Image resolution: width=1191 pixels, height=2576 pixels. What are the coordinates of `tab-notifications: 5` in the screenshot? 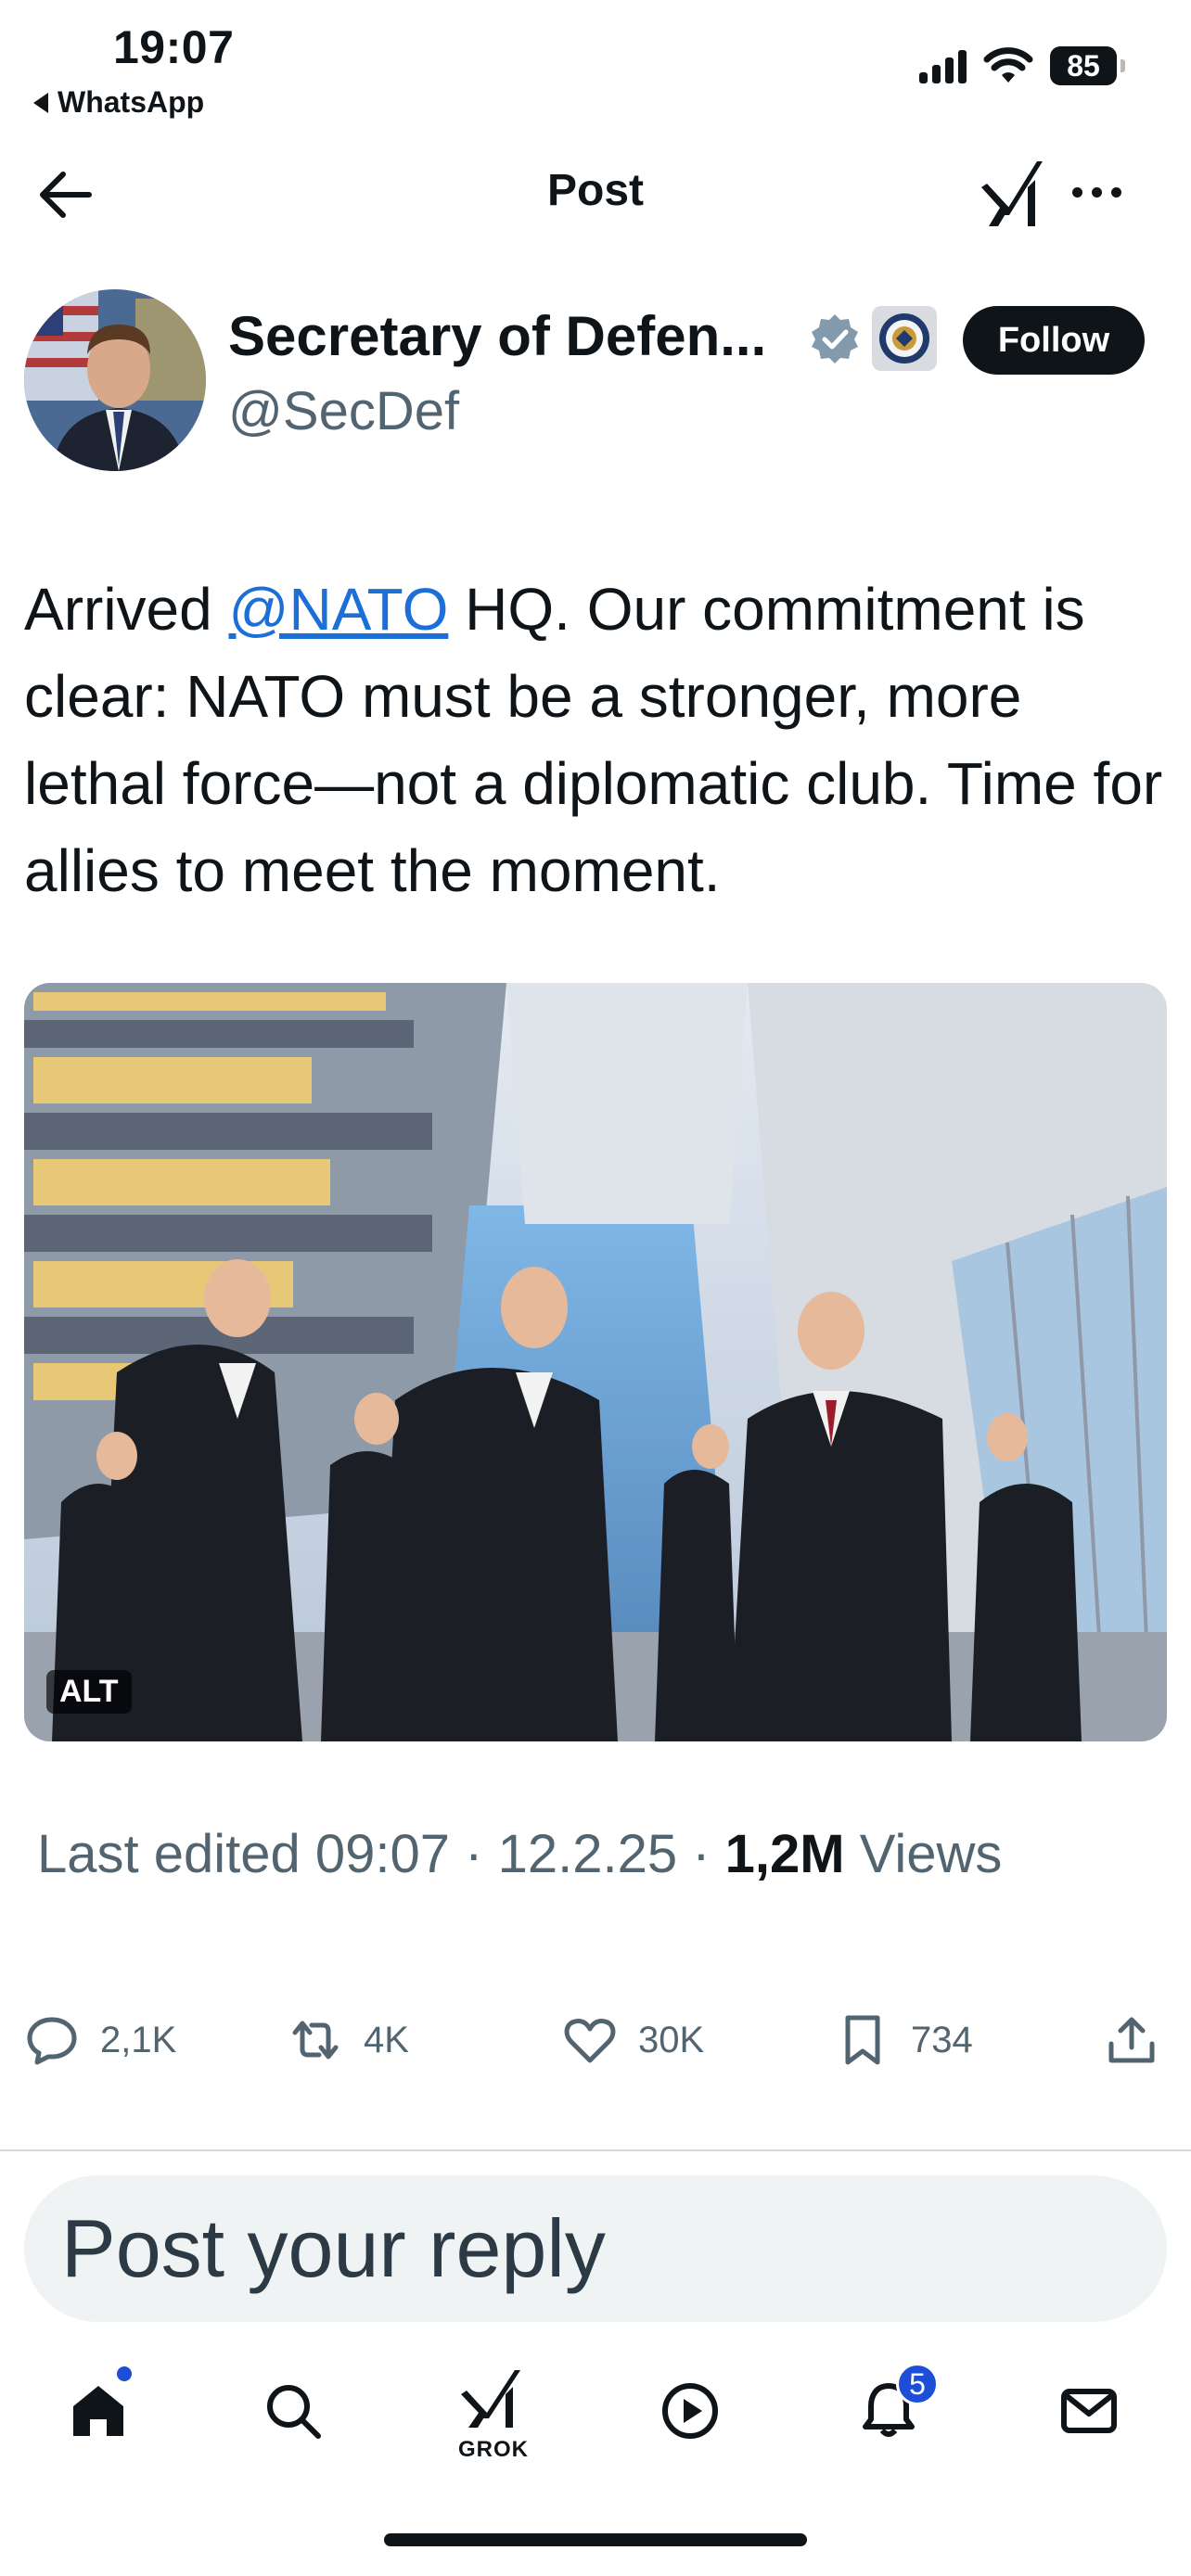 It's located at (890, 2410).